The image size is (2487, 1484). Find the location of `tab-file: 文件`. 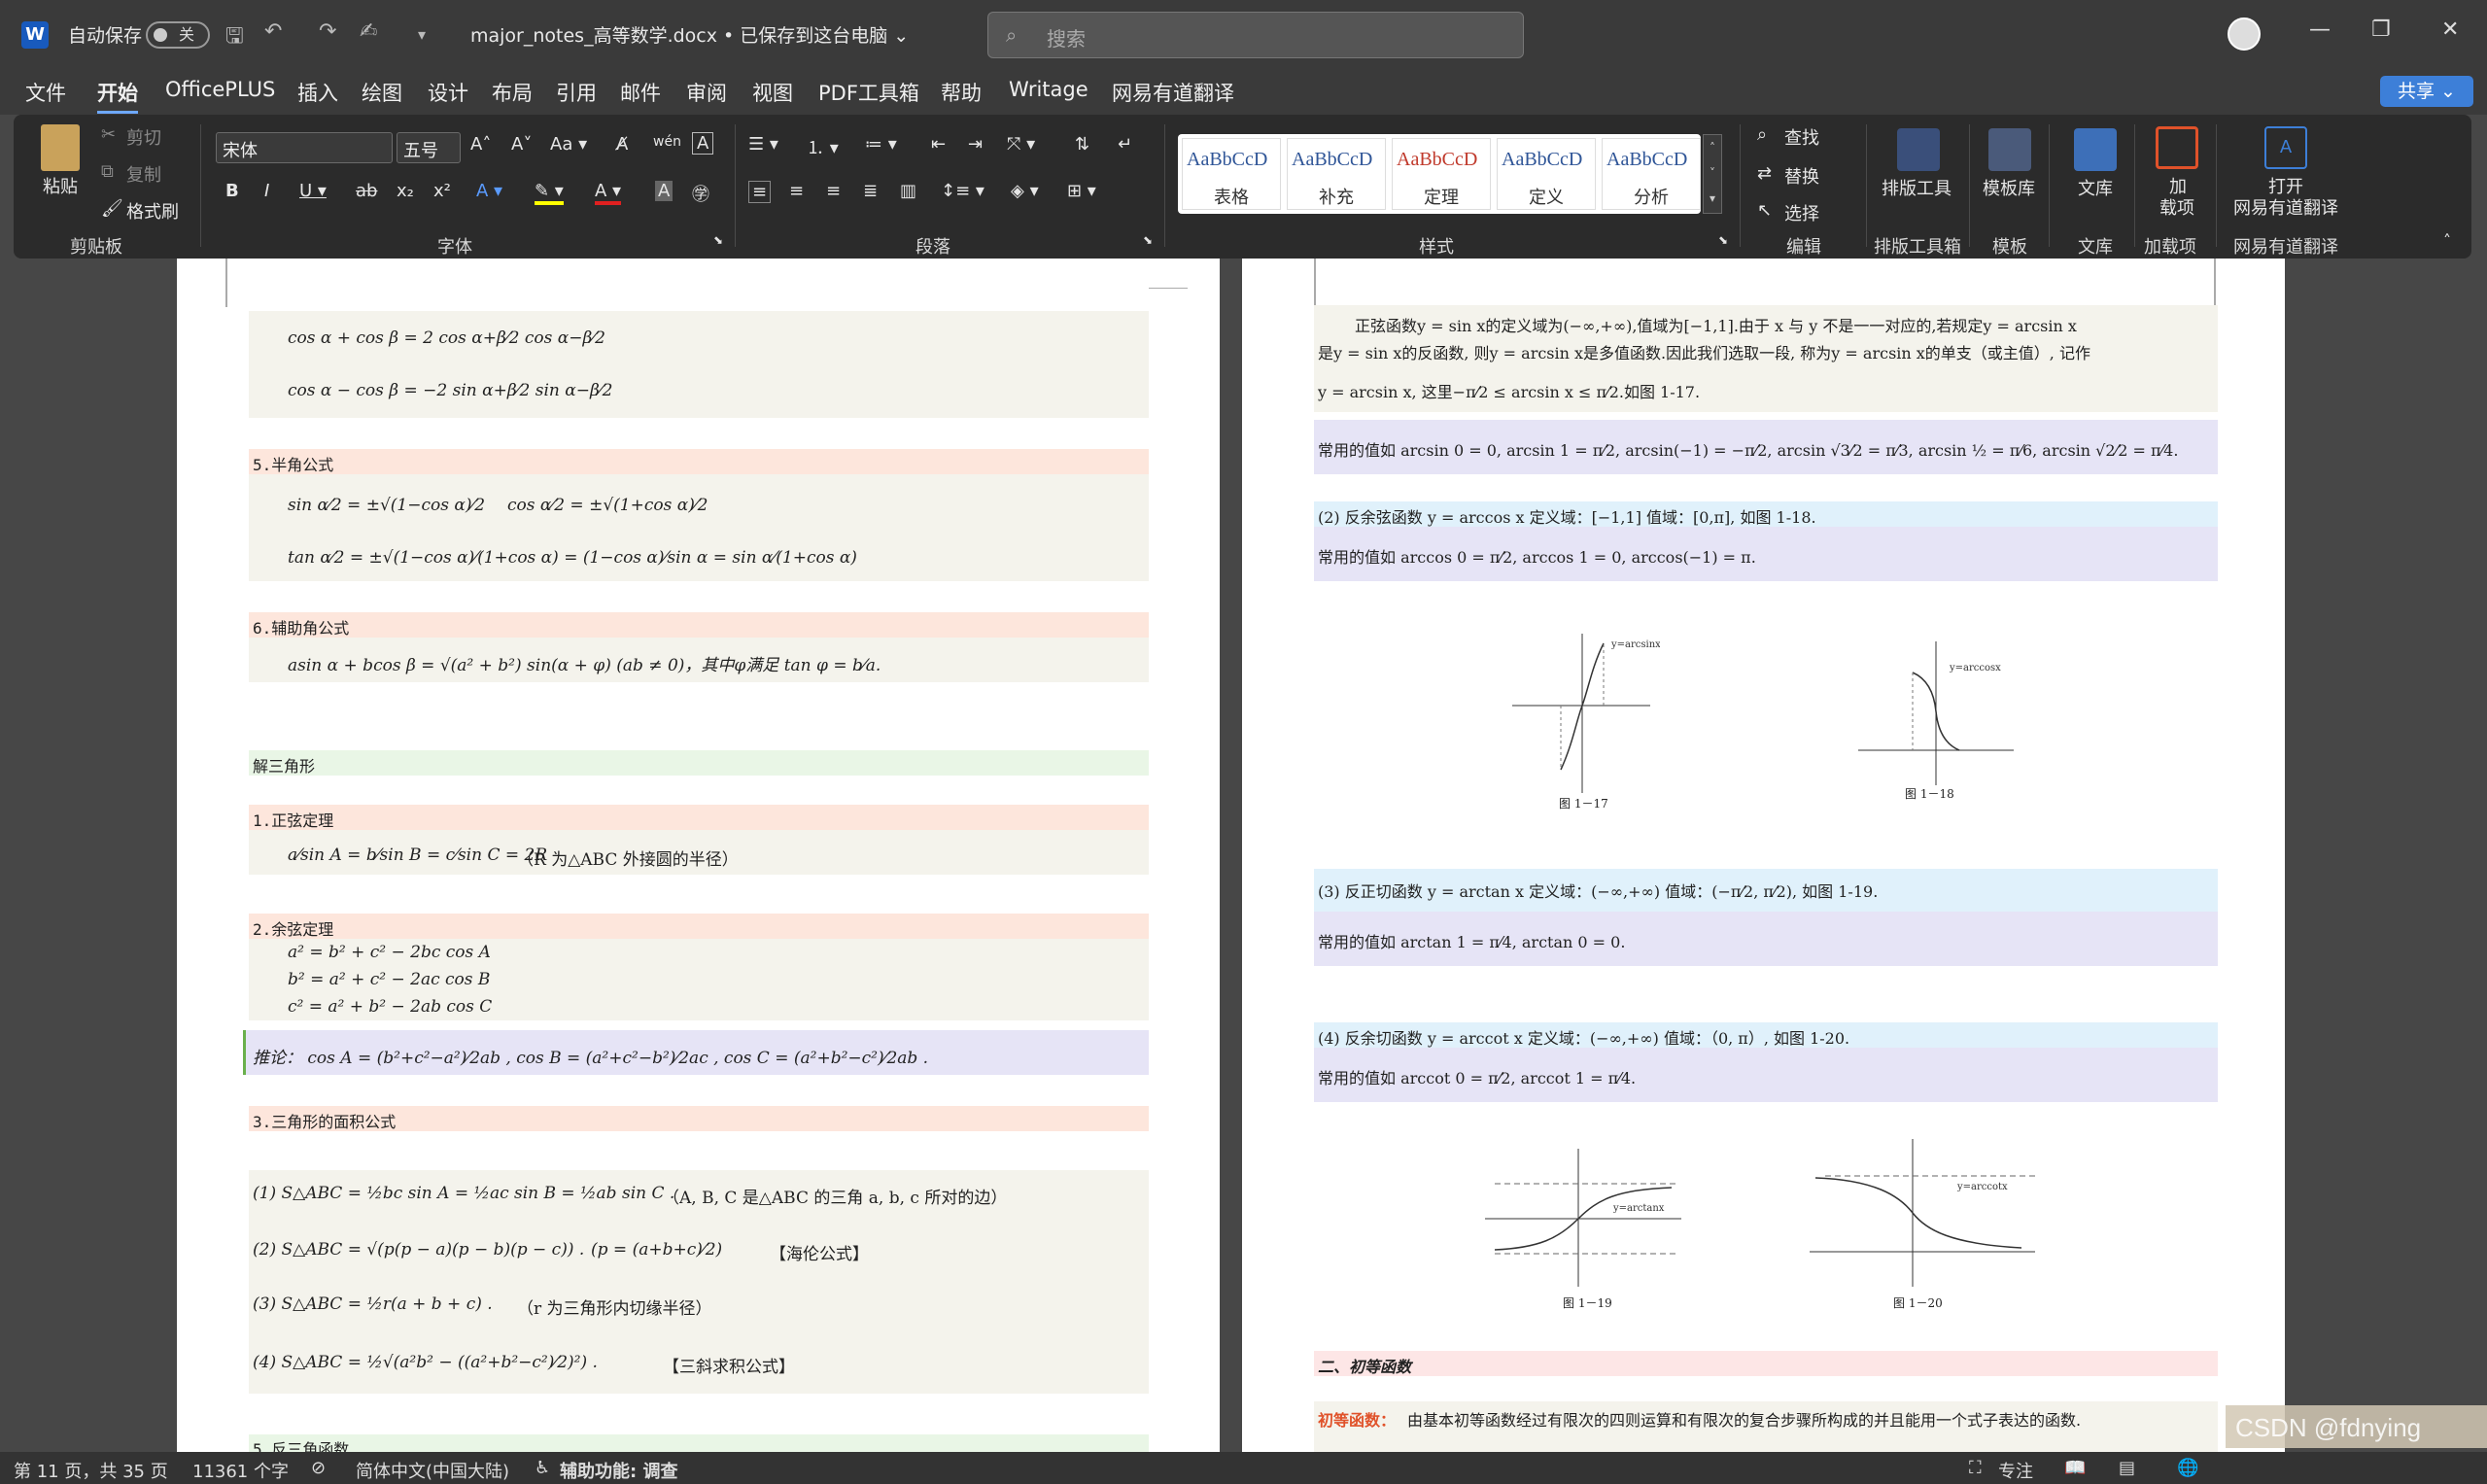

tab-file: 文件 is located at coordinates (45, 92).